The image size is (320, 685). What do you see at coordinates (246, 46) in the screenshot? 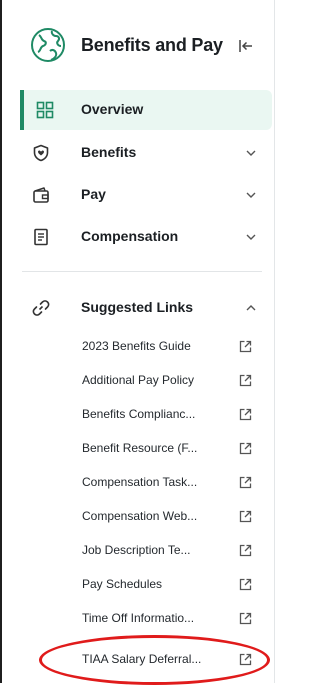
I see `collapse-panel-icon` at bounding box center [246, 46].